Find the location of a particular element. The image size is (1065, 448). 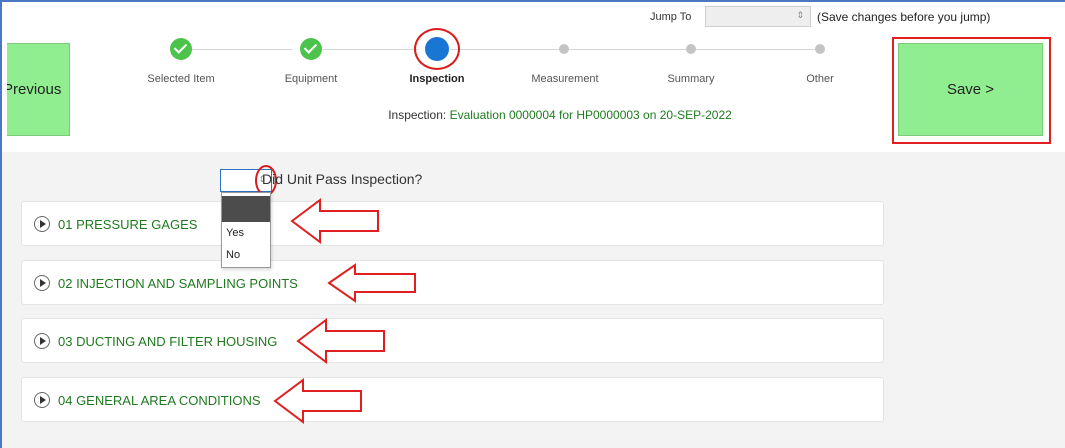

step-label-summary: Summary is located at coordinates (691, 79).